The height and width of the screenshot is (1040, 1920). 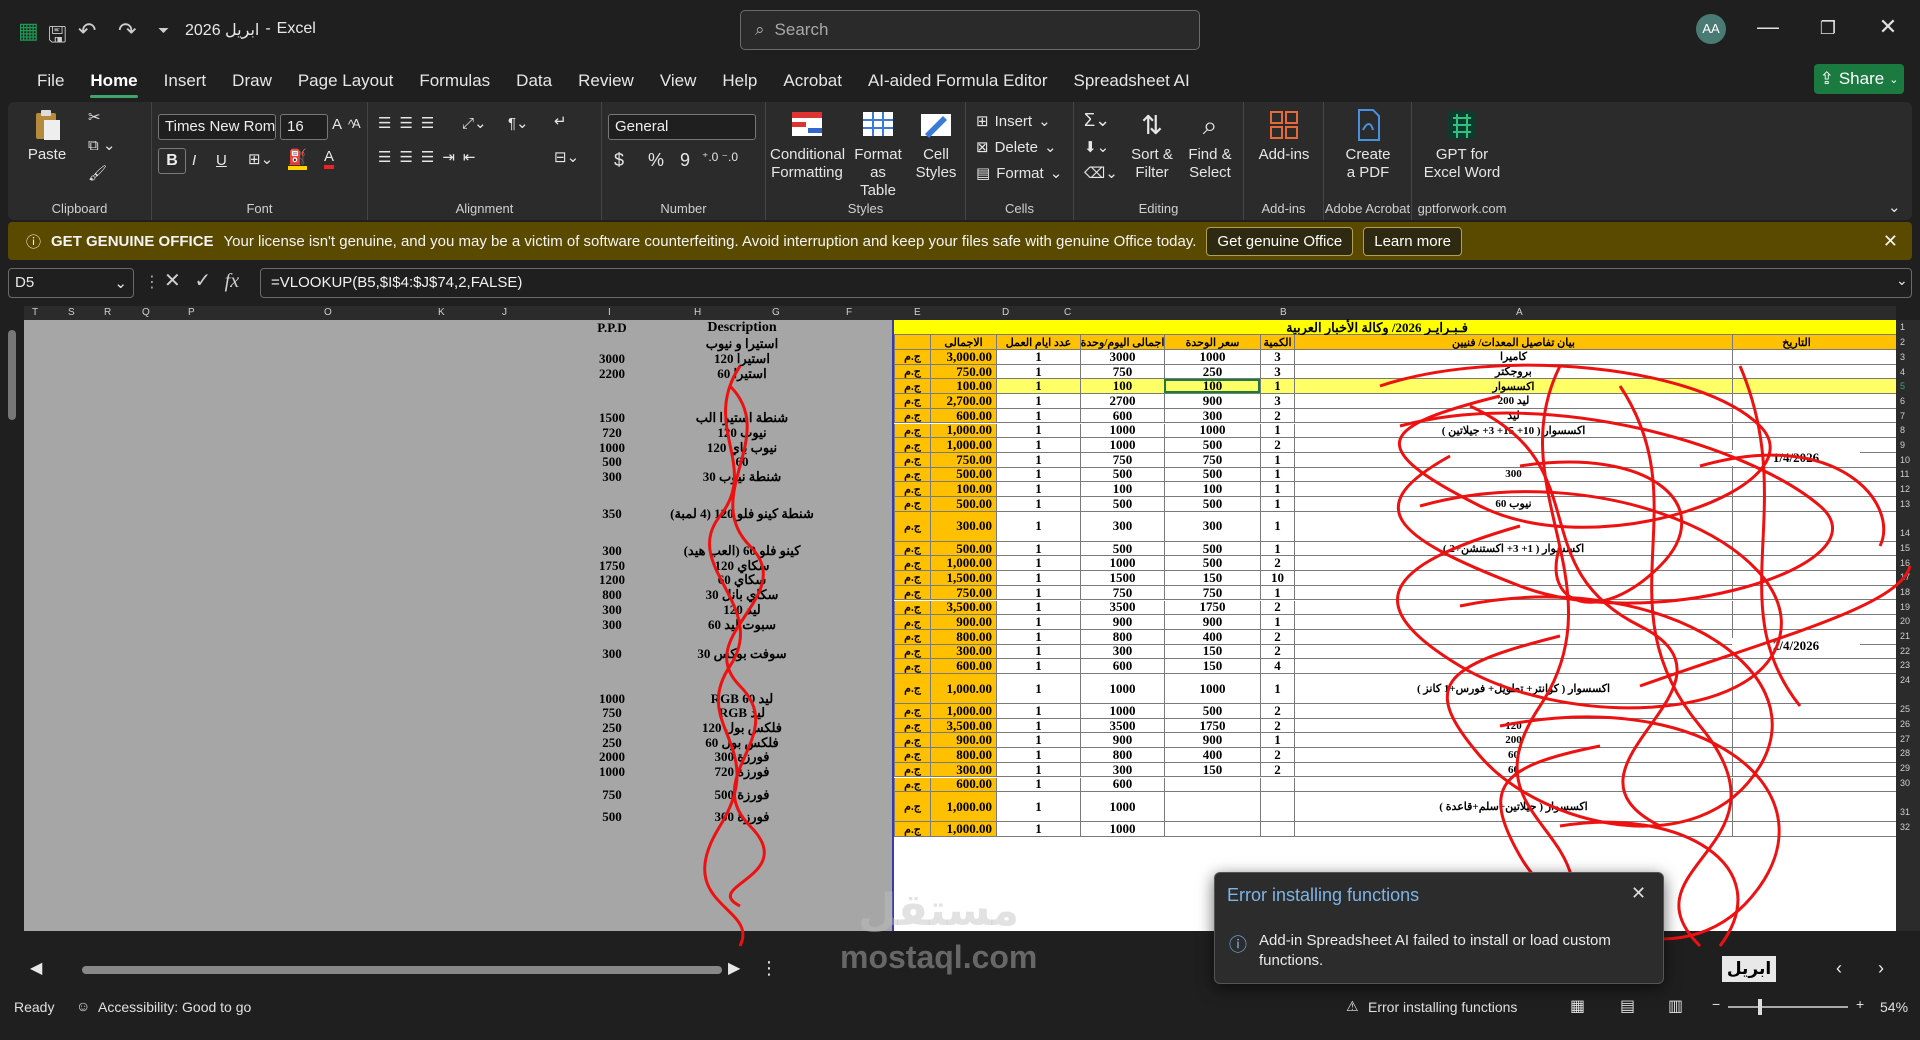 I want to click on paste-button: Paste, so click(x=47, y=136).